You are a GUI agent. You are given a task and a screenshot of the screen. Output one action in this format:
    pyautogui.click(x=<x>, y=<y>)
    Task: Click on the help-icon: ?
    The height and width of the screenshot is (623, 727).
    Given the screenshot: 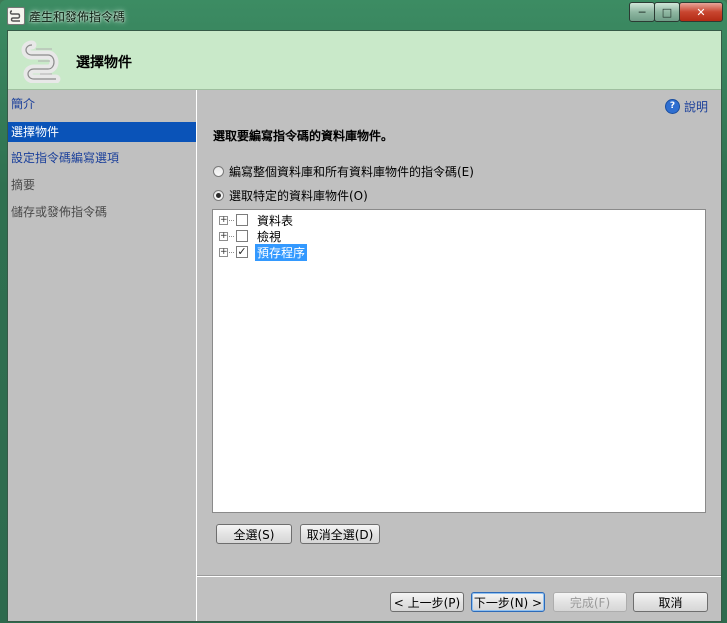 What is the action you would take?
    pyautogui.click(x=672, y=106)
    